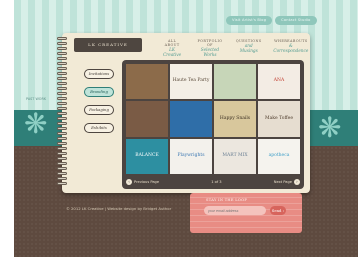  I want to click on nav-questions: QUESTIONS and Musings, so click(249, 48).